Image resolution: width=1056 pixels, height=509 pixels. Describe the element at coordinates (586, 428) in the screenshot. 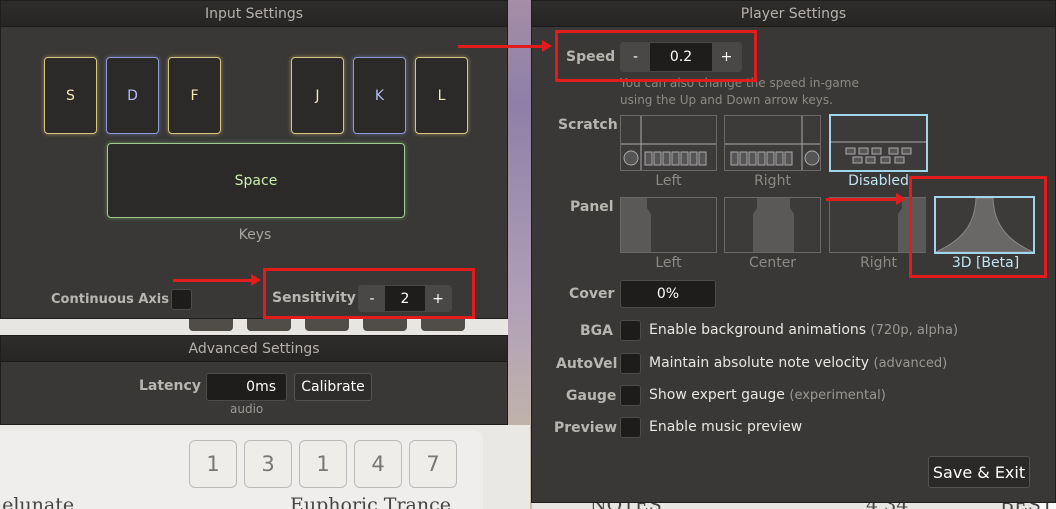

I see `preview-label: Preview` at that location.